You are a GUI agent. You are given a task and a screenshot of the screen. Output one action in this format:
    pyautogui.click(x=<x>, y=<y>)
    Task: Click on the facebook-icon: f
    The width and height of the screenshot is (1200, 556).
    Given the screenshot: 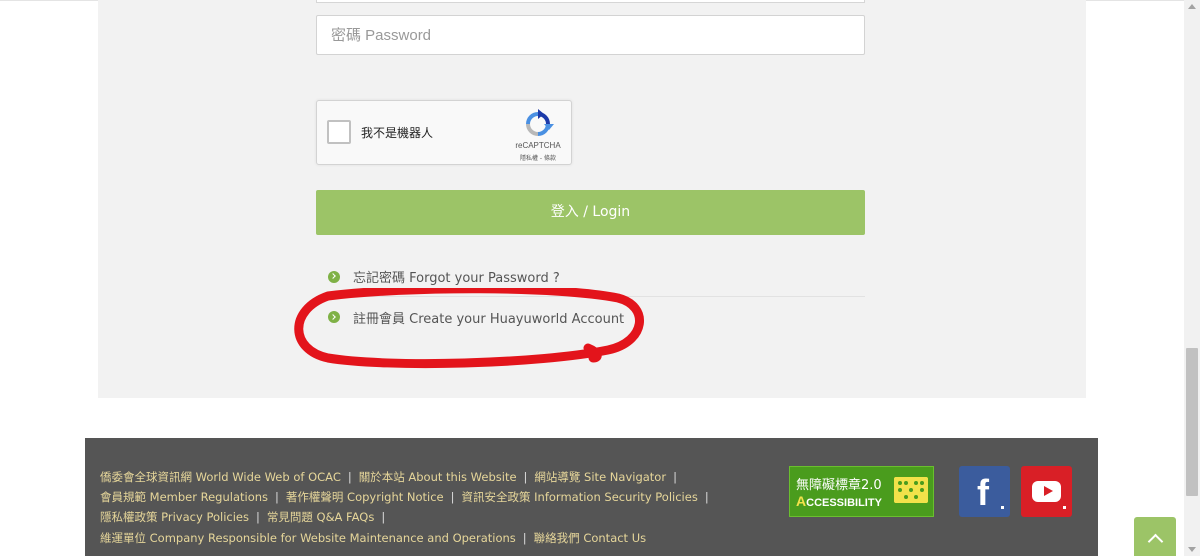 What is the action you would take?
    pyautogui.click(x=983, y=492)
    